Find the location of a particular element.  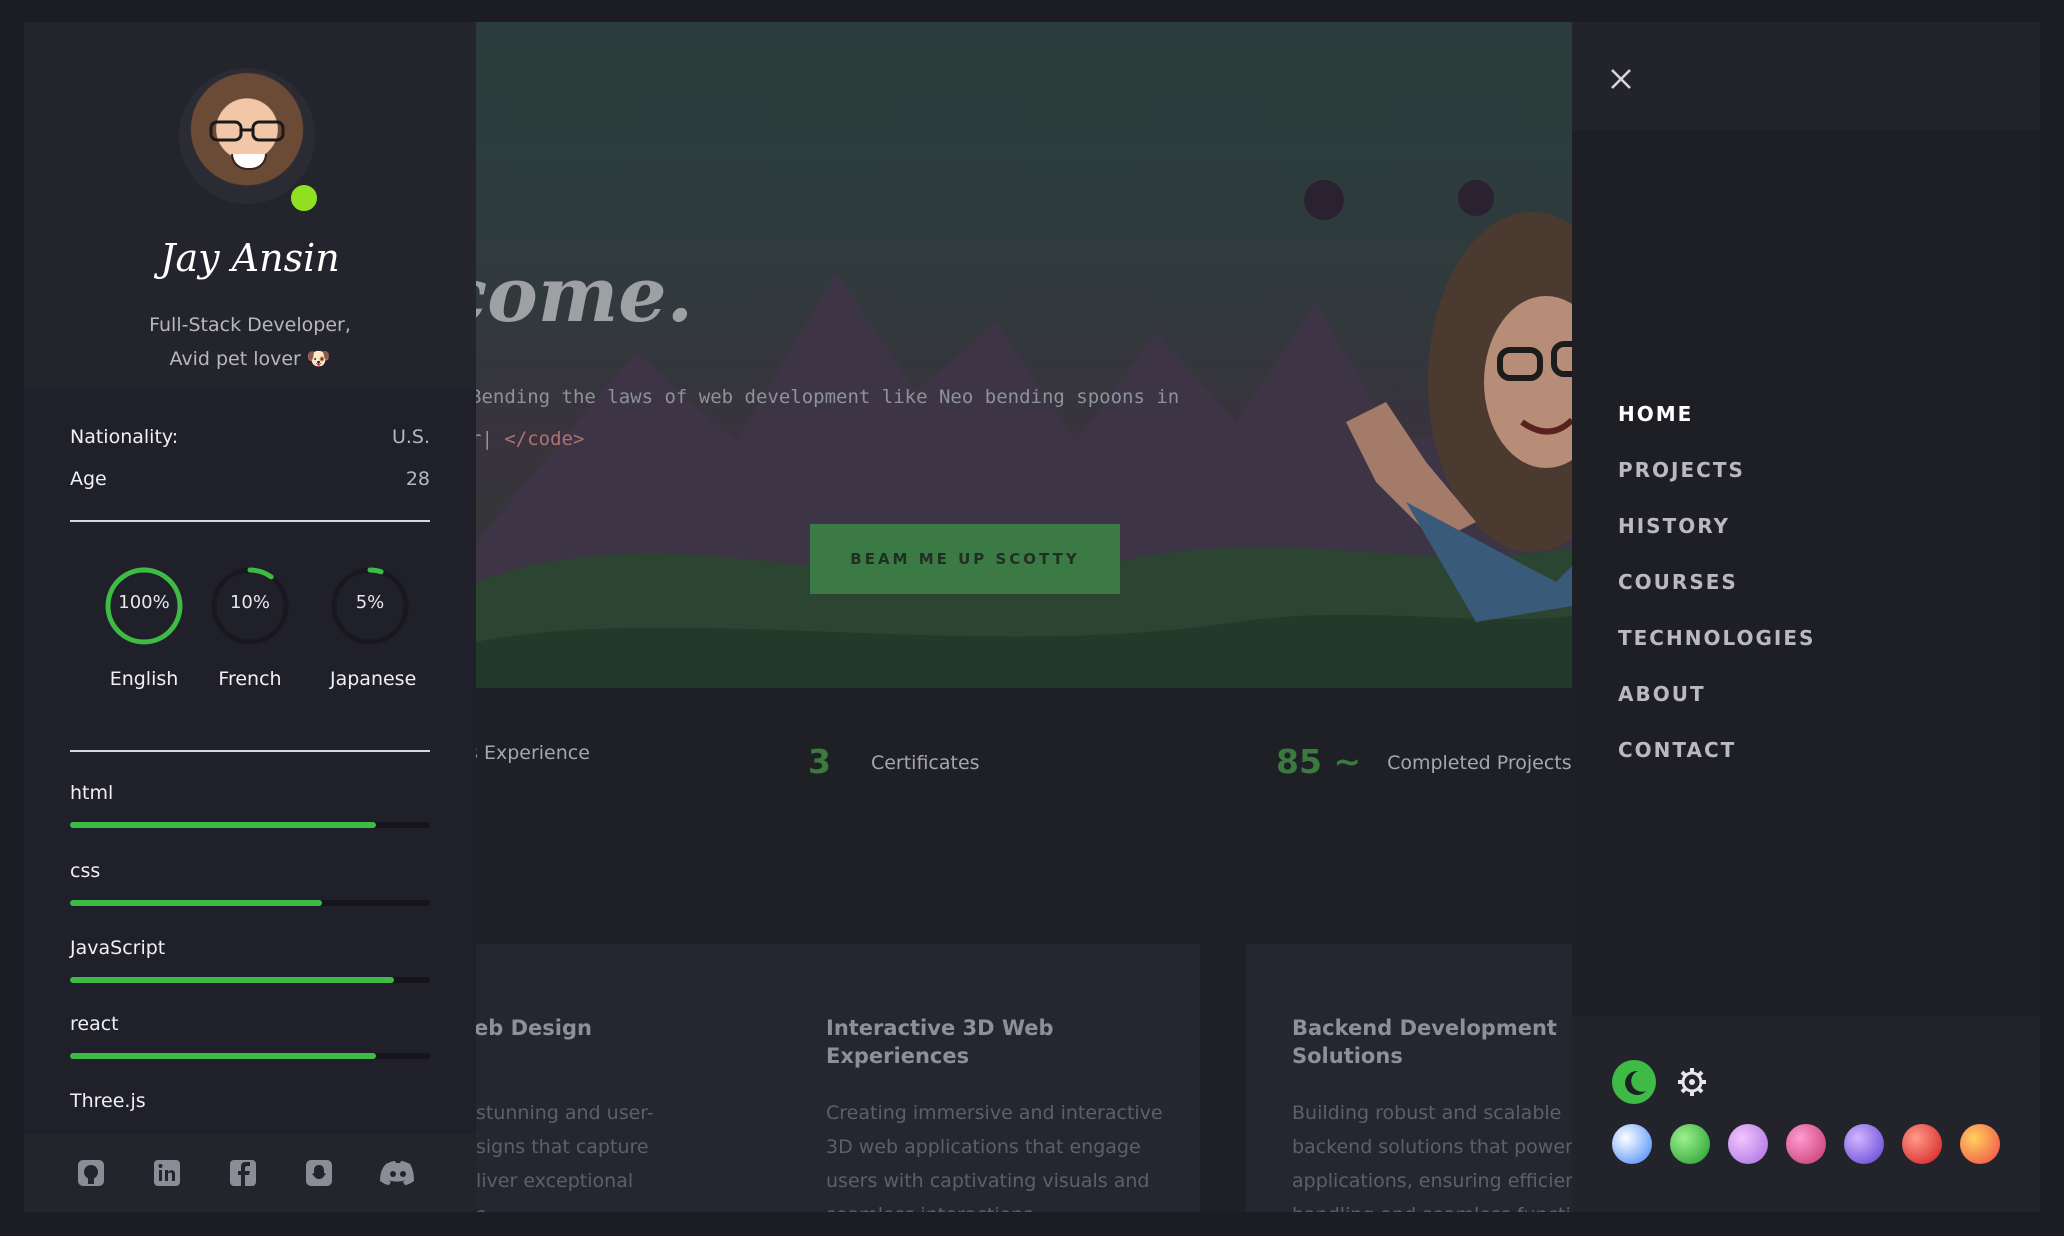

language-english: 100% English is located at coordinates (144, 628).